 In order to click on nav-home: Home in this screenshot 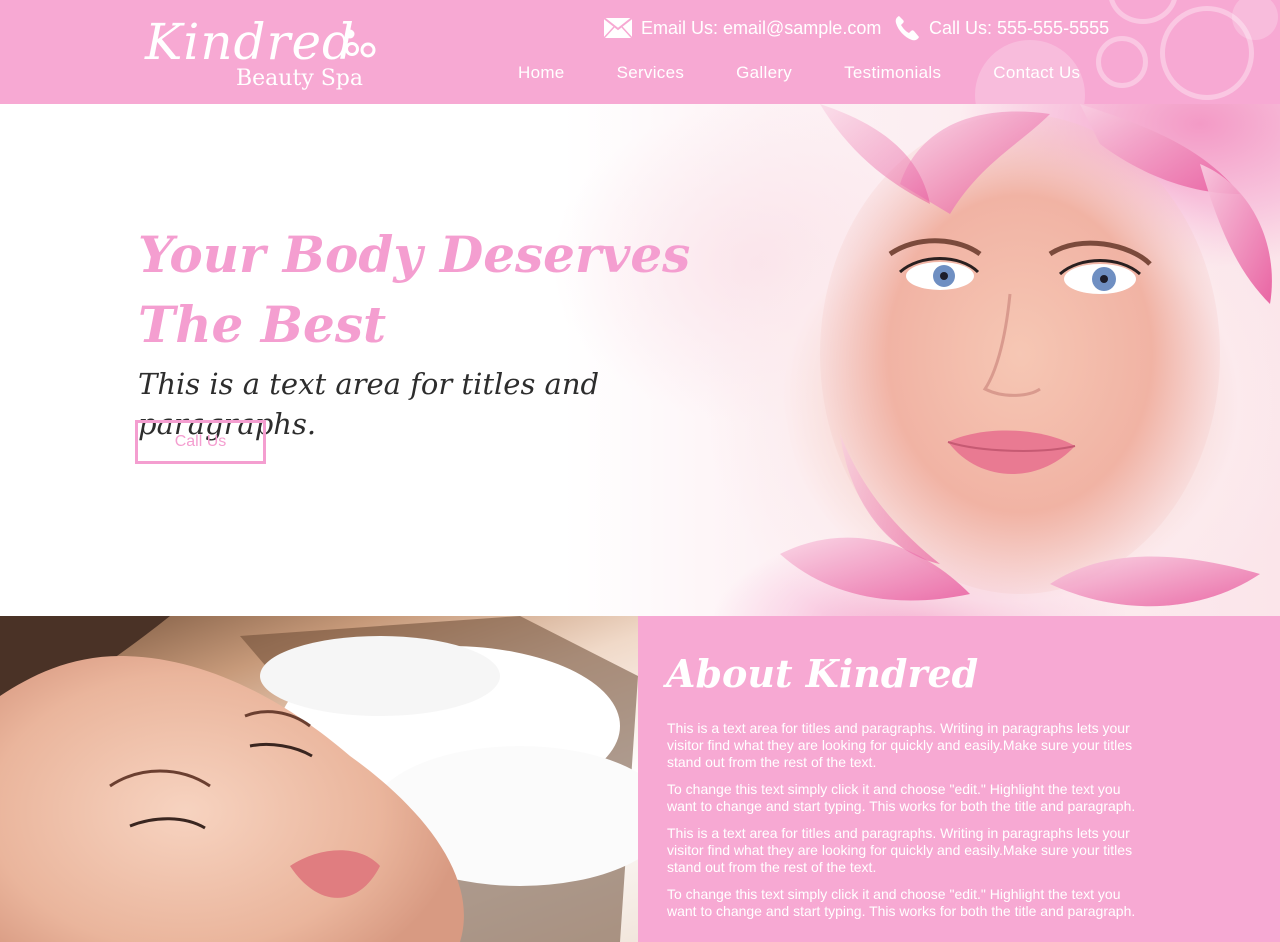, I will do `click(541, 74)`.